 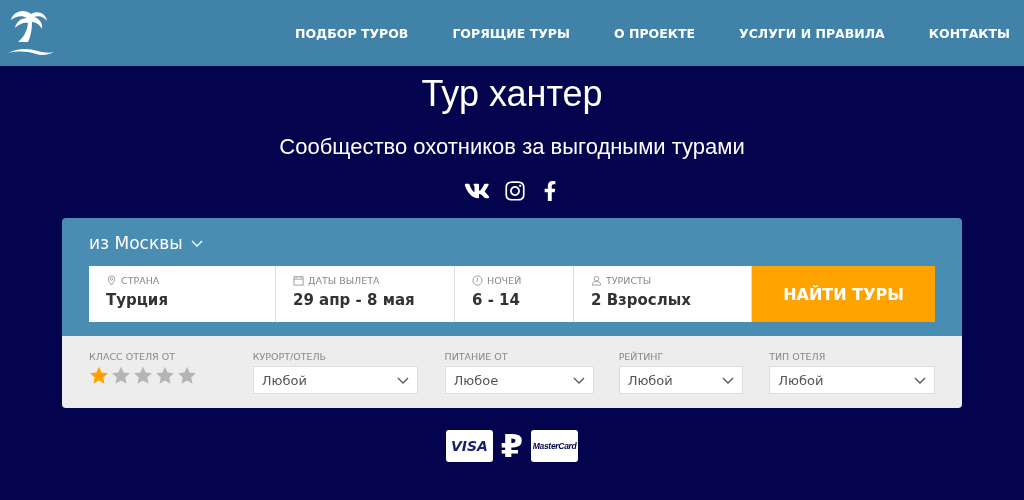 What do you see at coordinates (298, 280) in the screenshot?
I see `calendar-icon` at bounding box center [298, 280].